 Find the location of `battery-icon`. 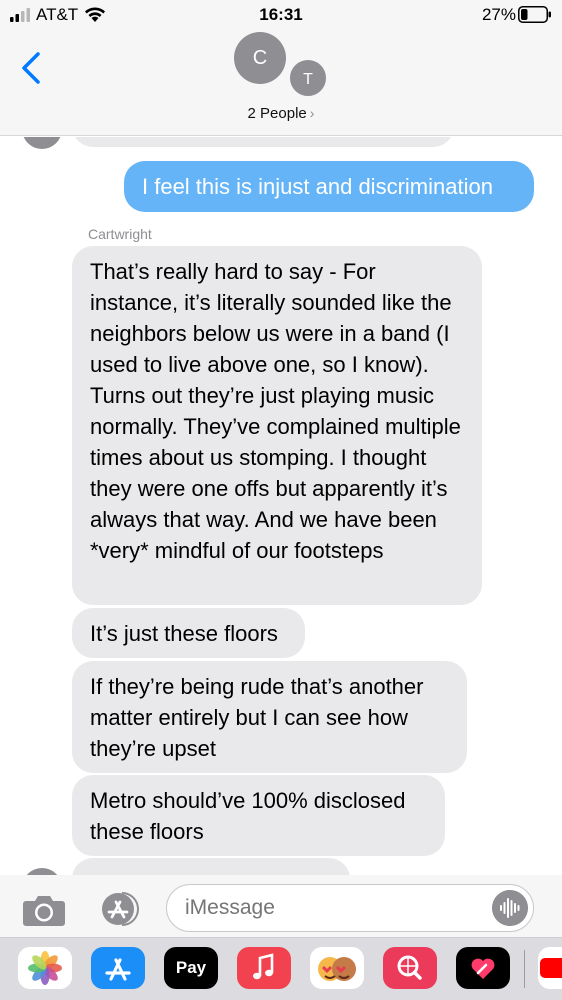

battery-icon is located at coordinates (534, 14).